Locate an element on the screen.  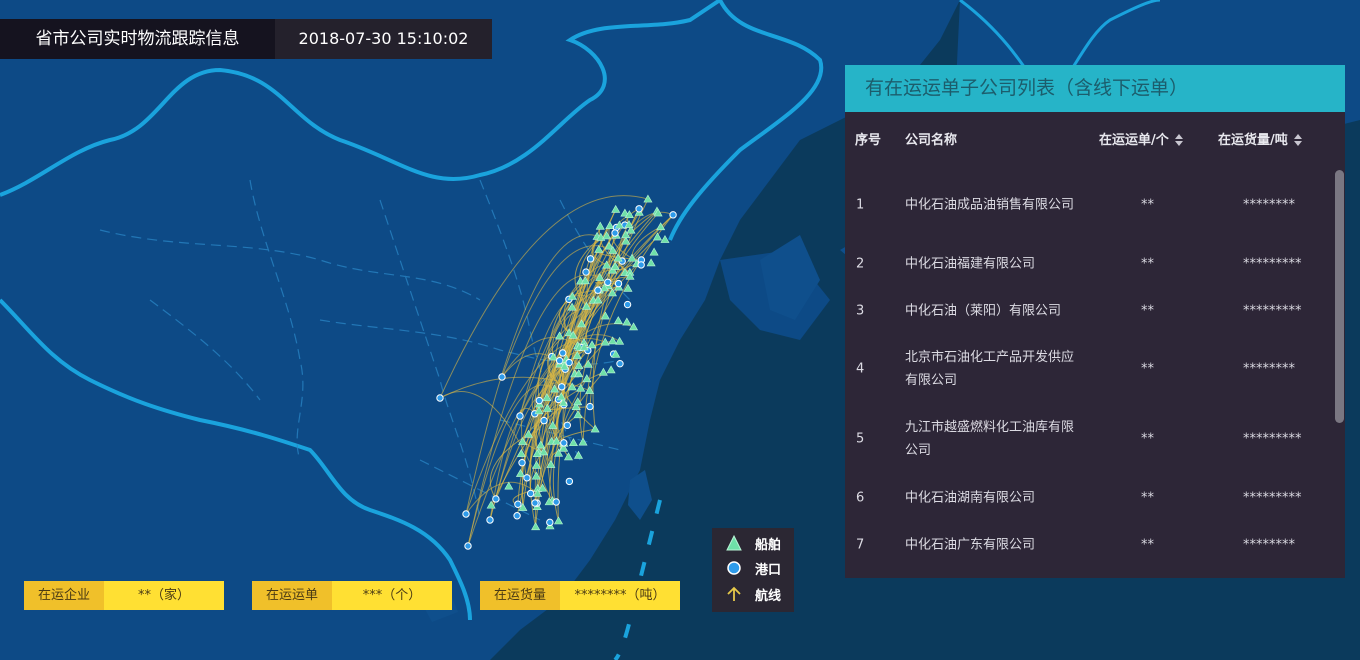
col-orders-header: 在运运单/个 is located at coordinates (1141, 141).